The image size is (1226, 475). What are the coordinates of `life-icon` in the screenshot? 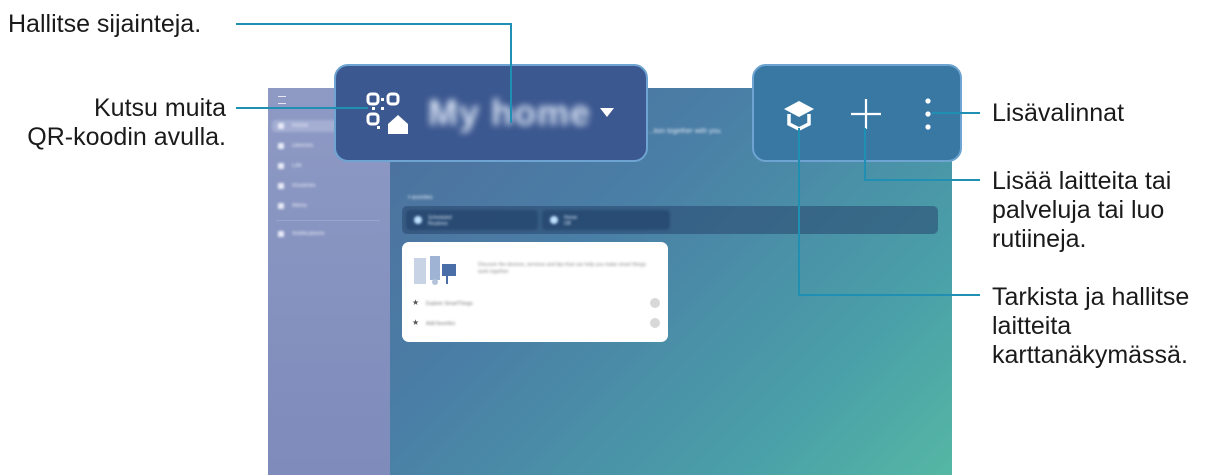 It's located at (281, 166).